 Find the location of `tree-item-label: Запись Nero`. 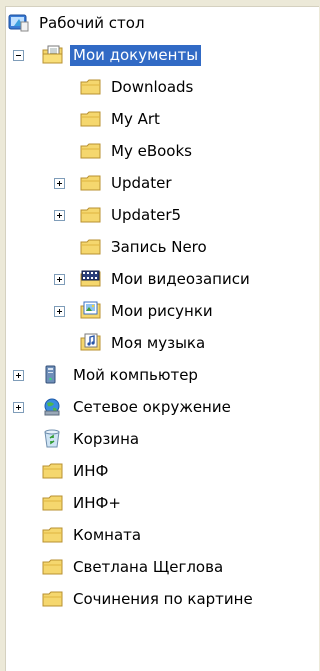

tree-item-label: Запись Nero is located at coordinates (159, 246).